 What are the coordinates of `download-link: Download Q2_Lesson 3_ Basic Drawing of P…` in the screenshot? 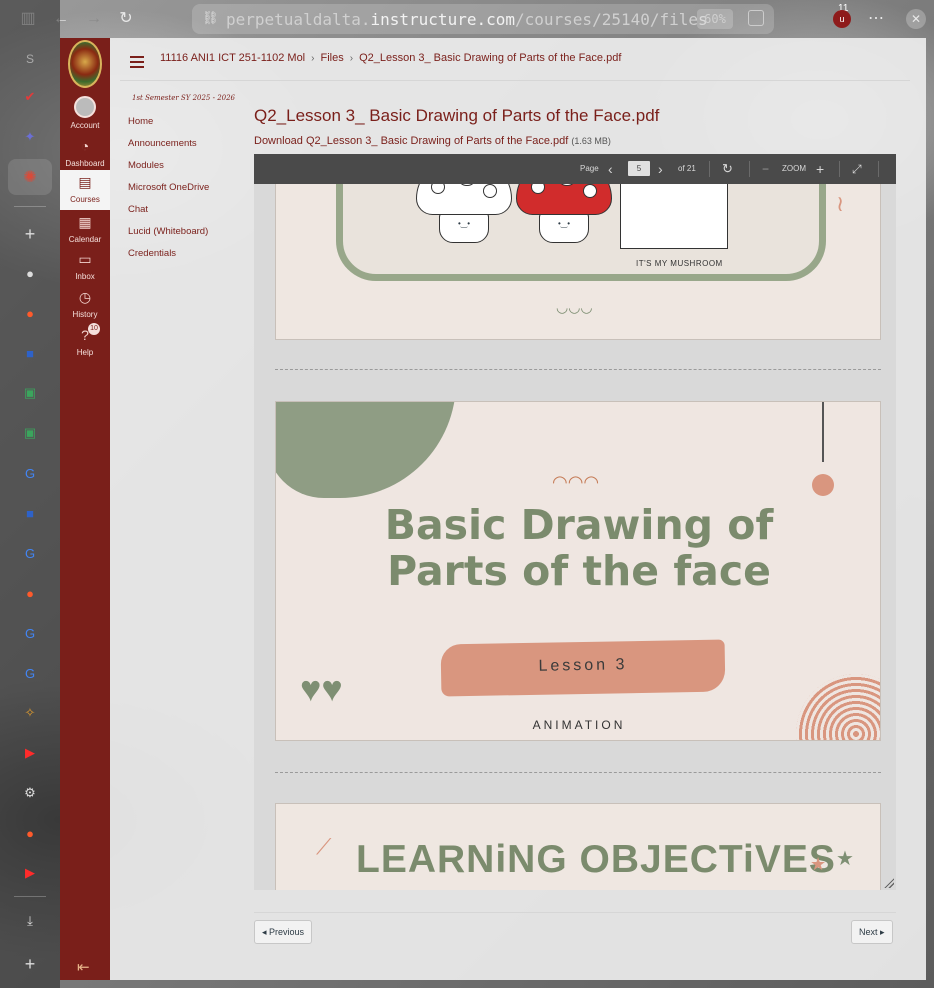 It's located at (411, 141).